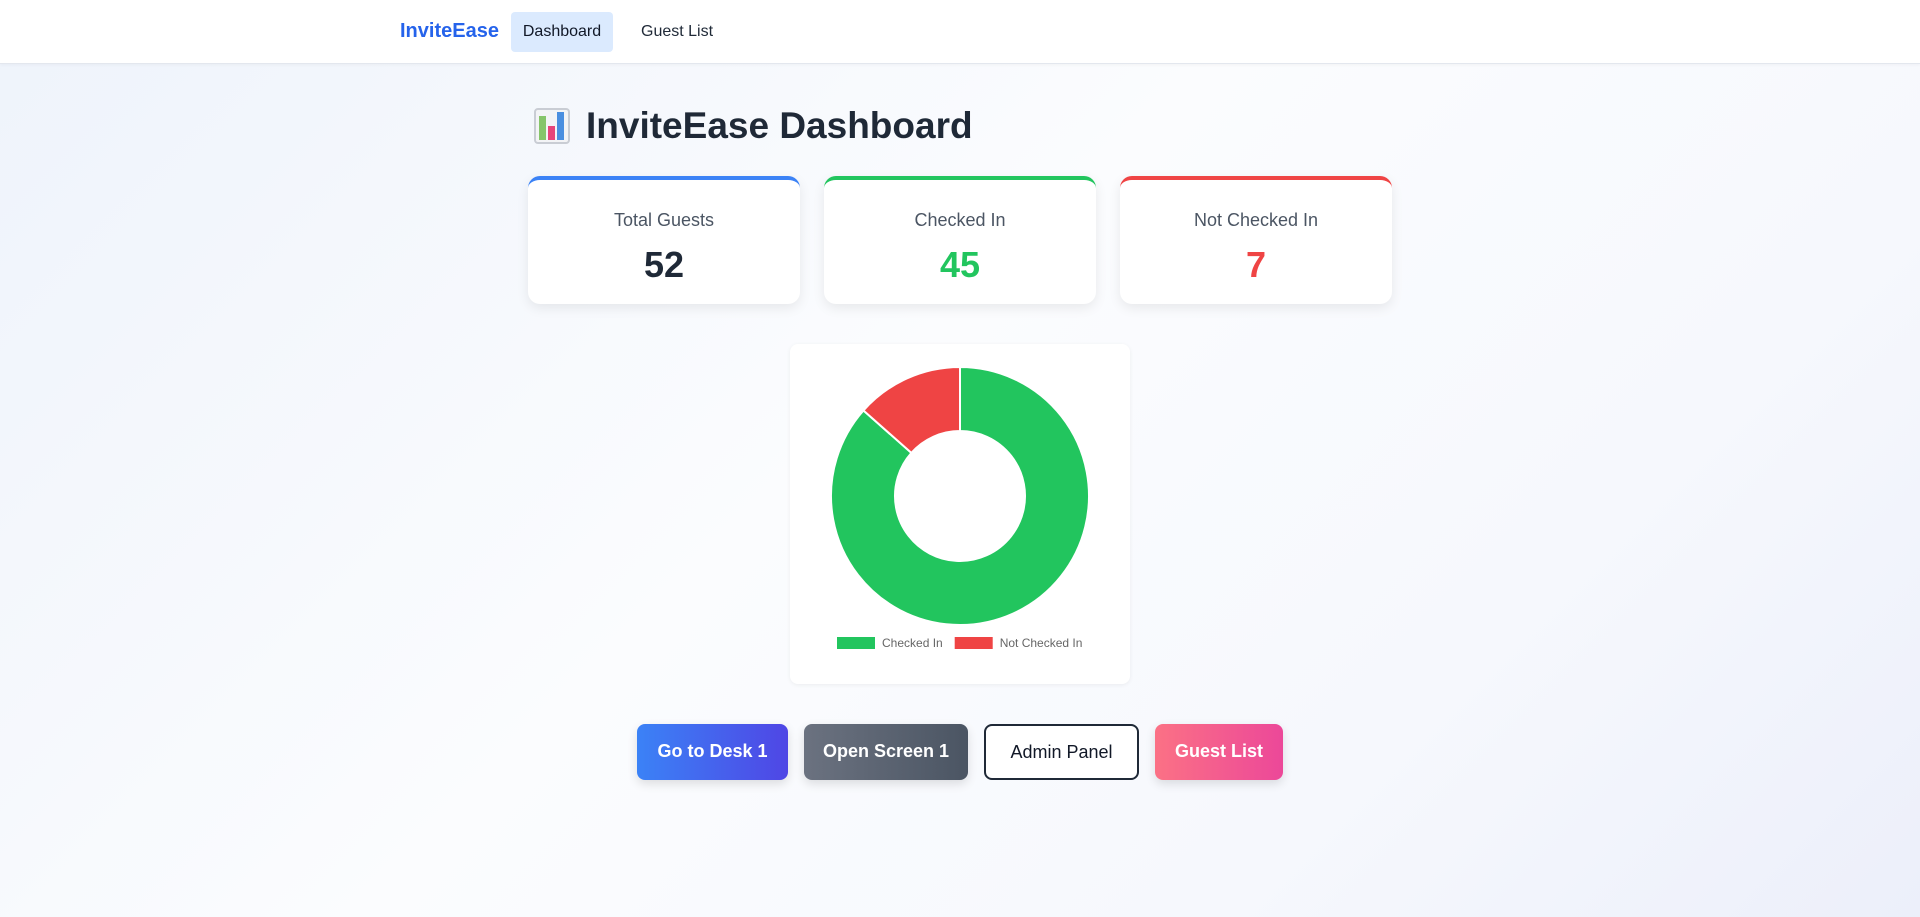 The image size is (1920, 917). What do you see at coordinates (664, 240) in the screenshot?
I see `stat-card-total-guests: Total Guests 52` at bounding box center [664, 240].